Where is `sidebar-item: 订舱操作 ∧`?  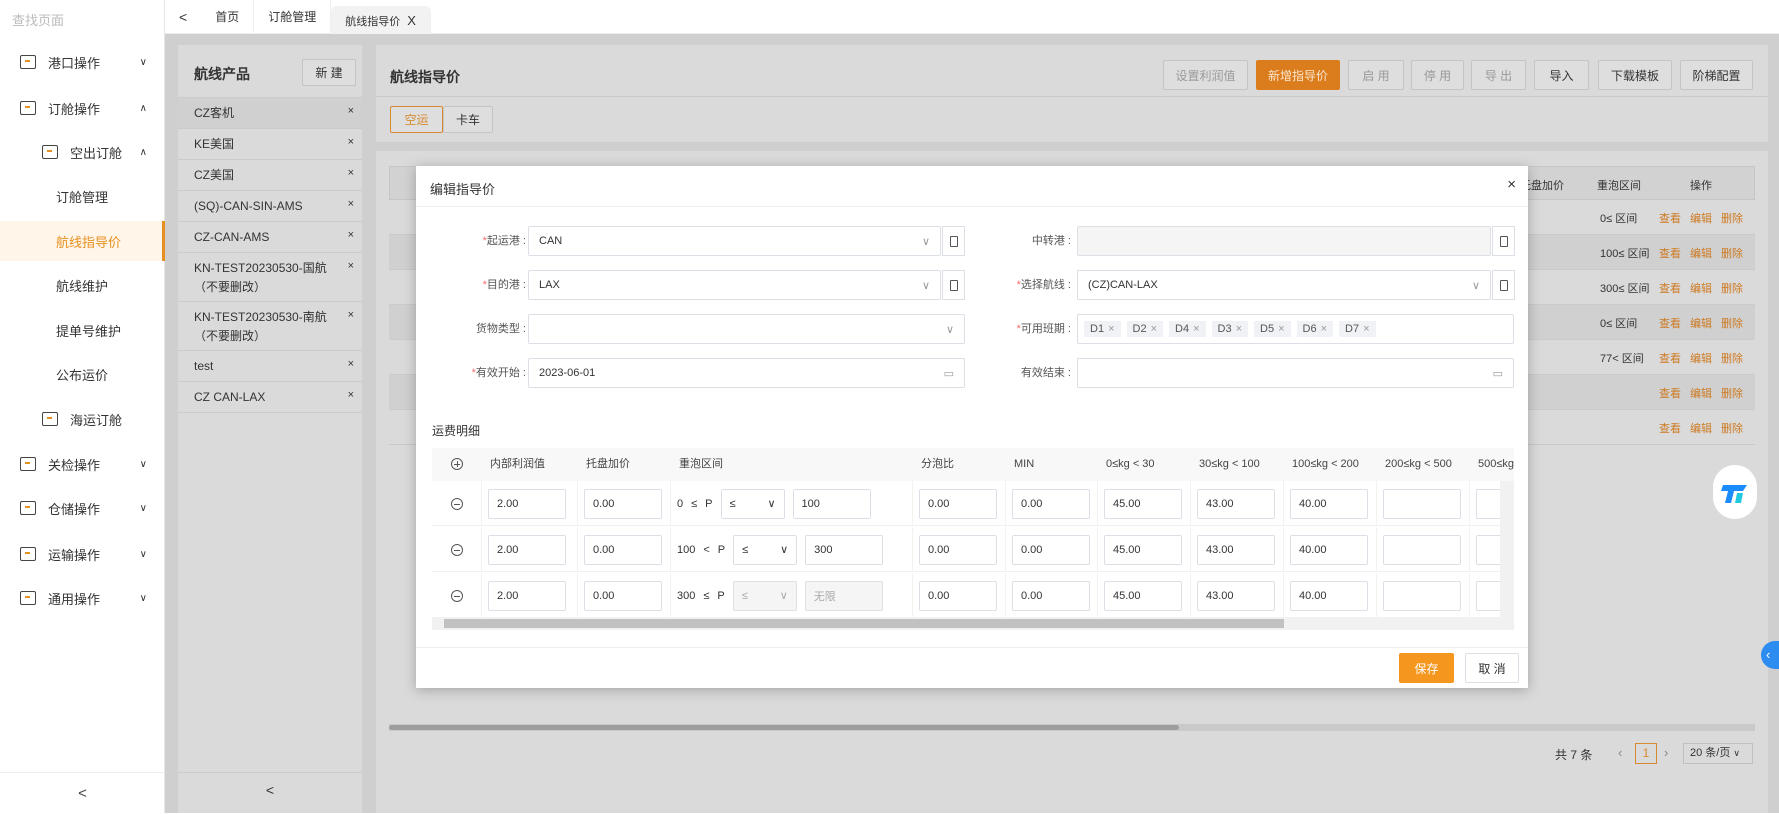 sidebar-item: 订舱操作 ∧ is located at coordinates (82, 108).